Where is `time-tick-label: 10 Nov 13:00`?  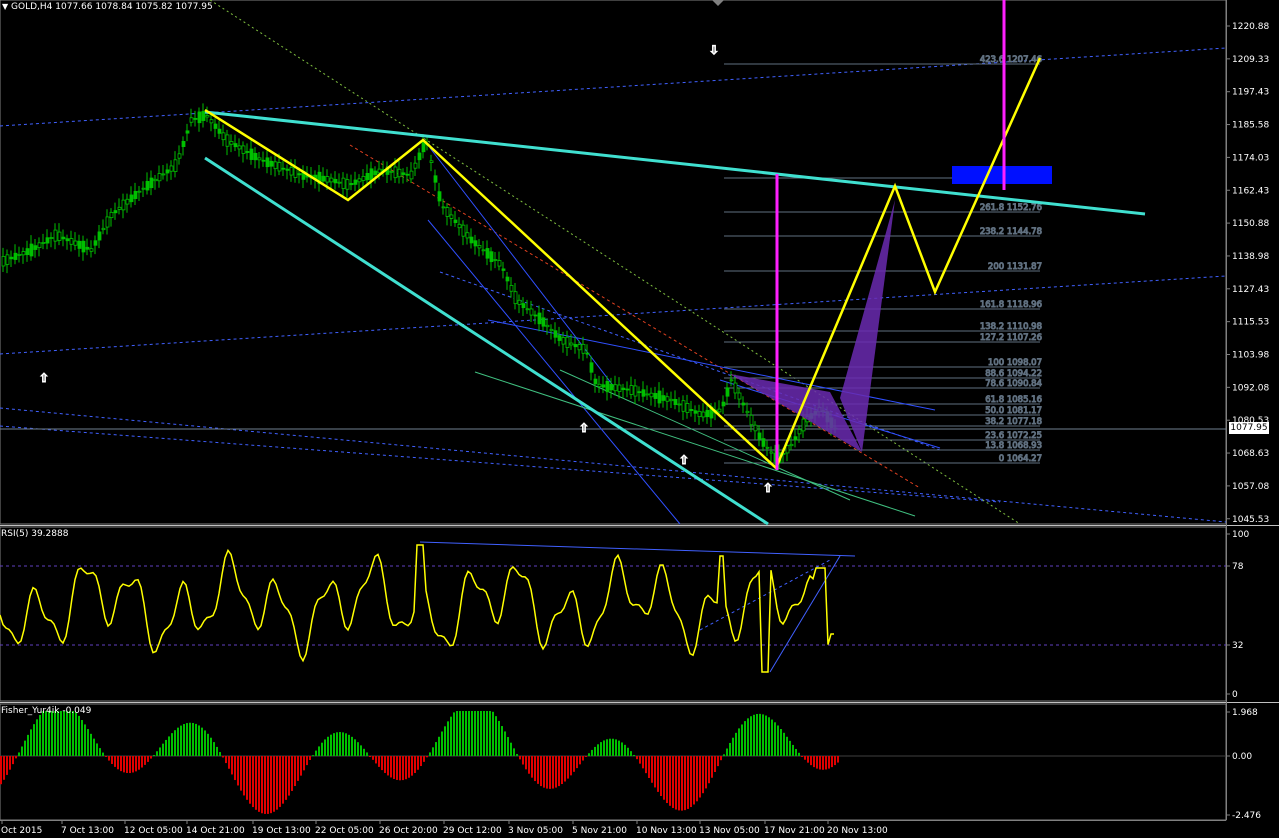
time-tick-label: 10 Nov 13:00 is located at coordinates (666, 831).